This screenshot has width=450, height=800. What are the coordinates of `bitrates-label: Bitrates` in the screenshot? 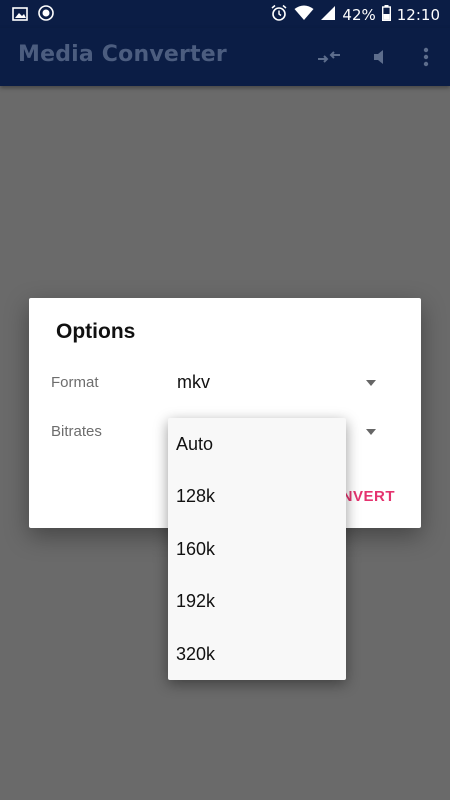 It's located at (76, 431).